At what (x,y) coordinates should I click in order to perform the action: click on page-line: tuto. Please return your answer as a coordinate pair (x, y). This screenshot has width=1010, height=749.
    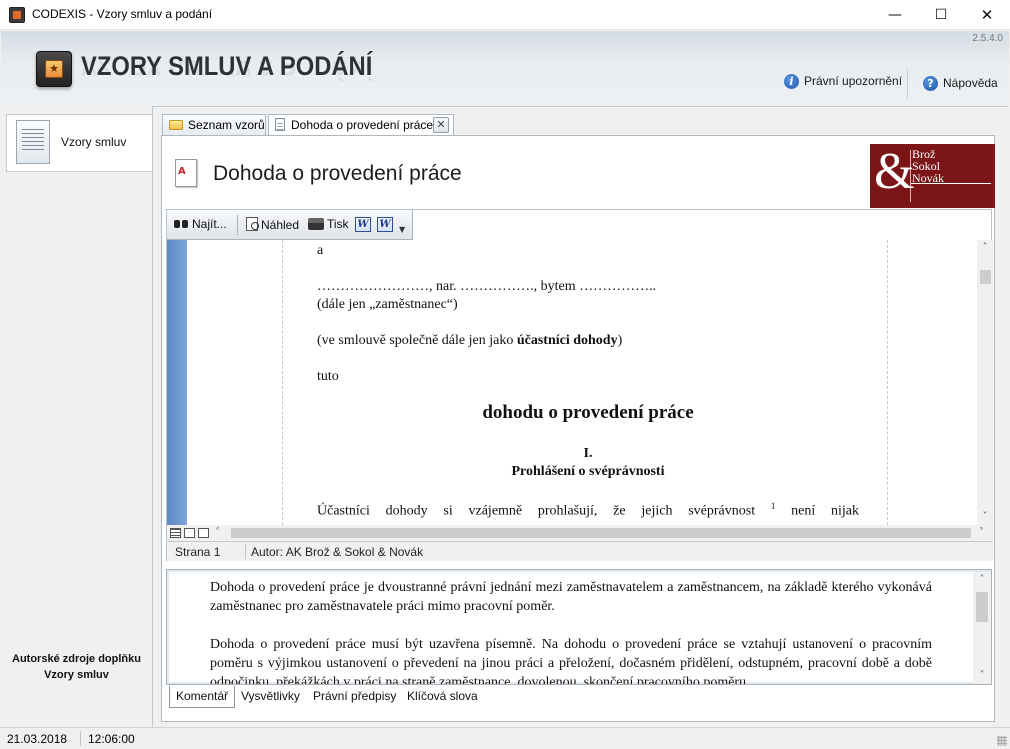
    Looking at the image, I should click on (328, 376).